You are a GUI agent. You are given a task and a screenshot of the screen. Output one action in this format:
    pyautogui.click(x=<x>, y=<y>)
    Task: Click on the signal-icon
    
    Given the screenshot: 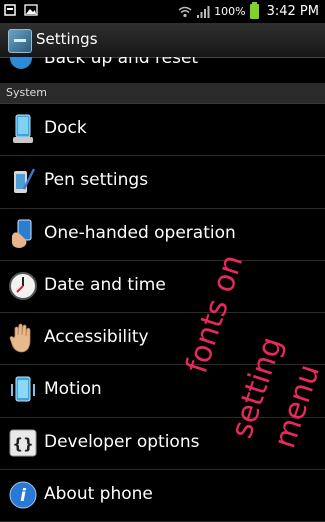 What is the action you would take?
    pyautogui.click(x=203, y=11)
    